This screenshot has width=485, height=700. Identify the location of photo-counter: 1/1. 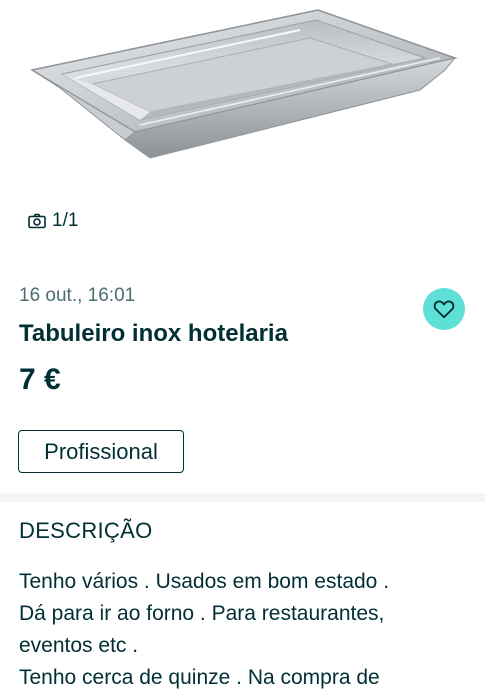
(53, 221).